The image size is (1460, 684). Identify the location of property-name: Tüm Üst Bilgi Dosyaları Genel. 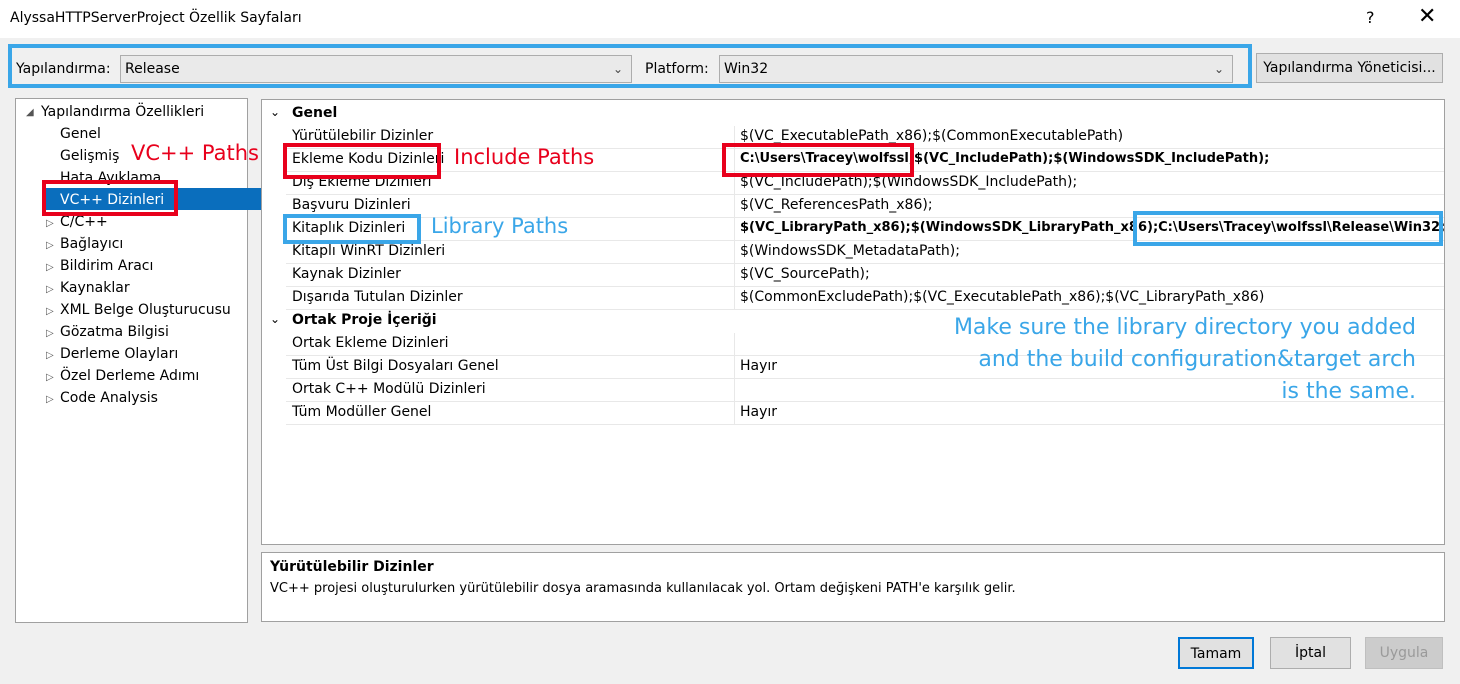
(395, 366).